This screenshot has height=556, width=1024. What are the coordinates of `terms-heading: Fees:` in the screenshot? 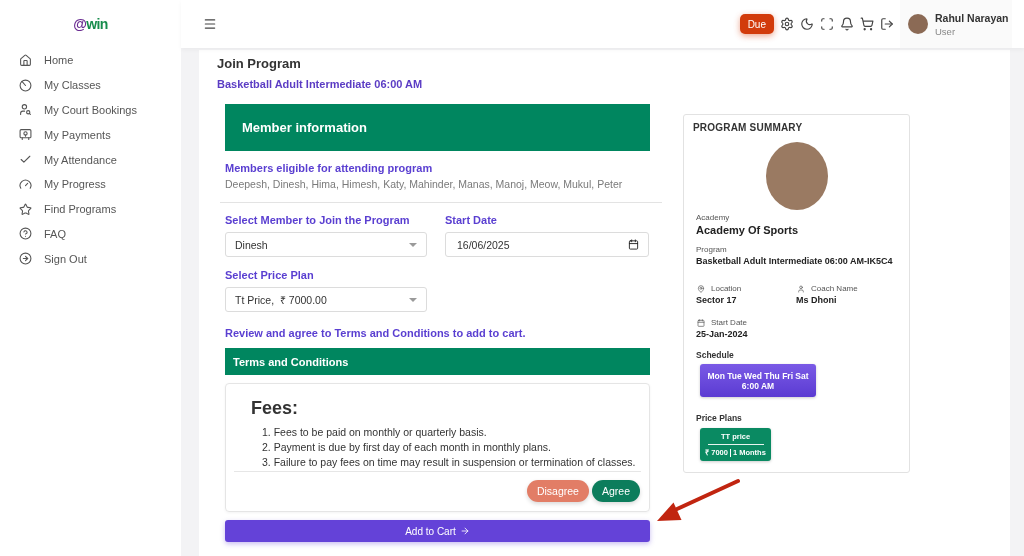 It's located at (275, 408).